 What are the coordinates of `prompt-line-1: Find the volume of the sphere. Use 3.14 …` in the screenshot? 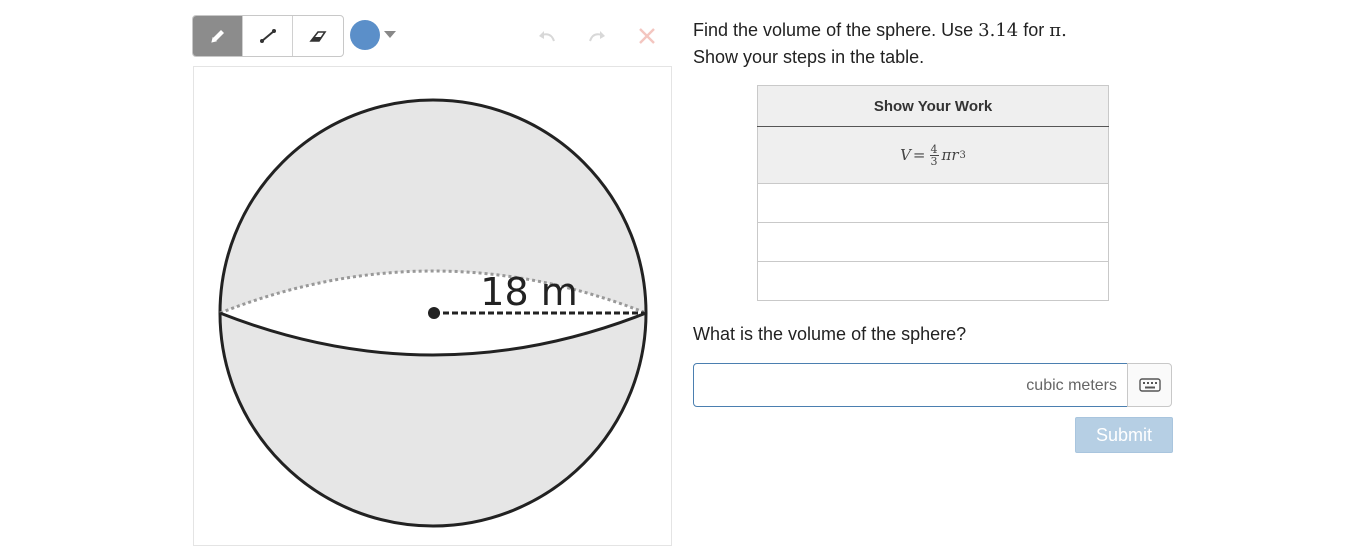 It's located at (913, 30).